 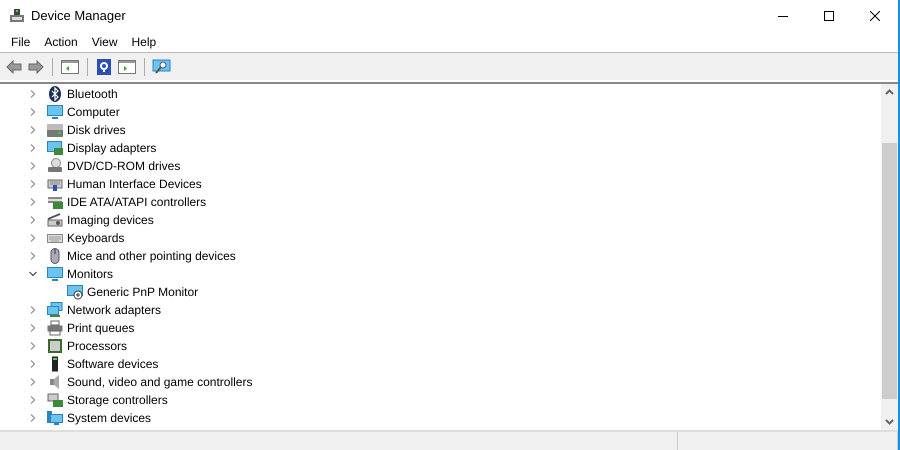 What do you see at coordinates (21, 42) in the screenshot?
I see `menu-item: File` at bounding box center [21, 42].